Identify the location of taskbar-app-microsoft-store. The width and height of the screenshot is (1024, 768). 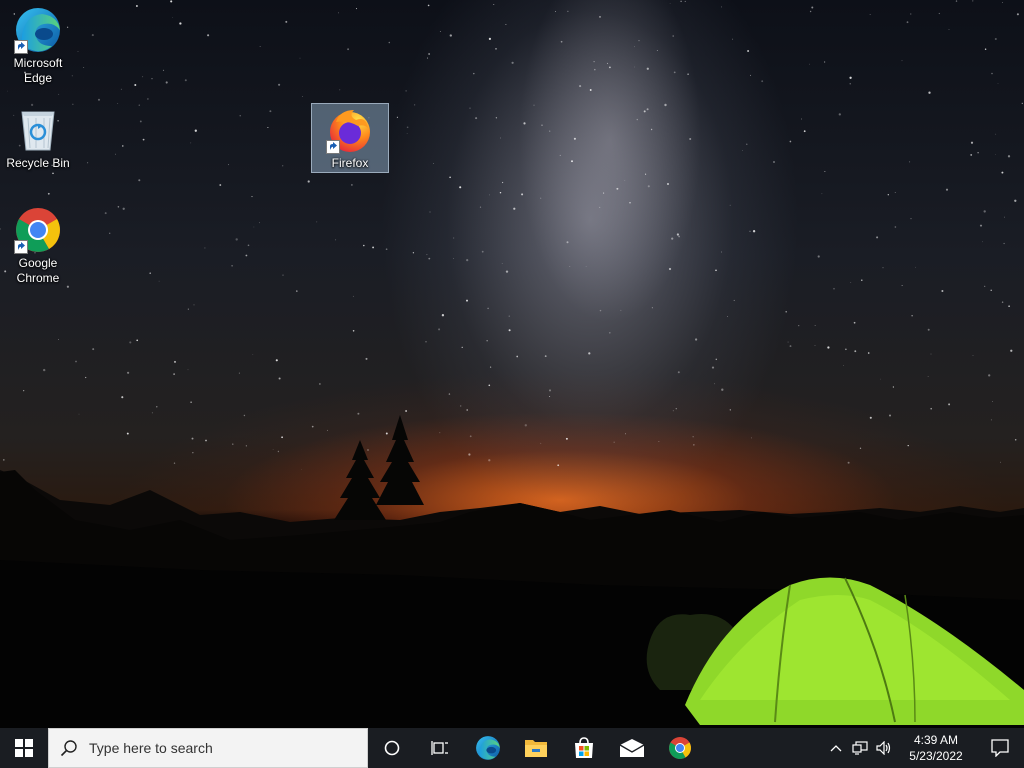
(584, 748).